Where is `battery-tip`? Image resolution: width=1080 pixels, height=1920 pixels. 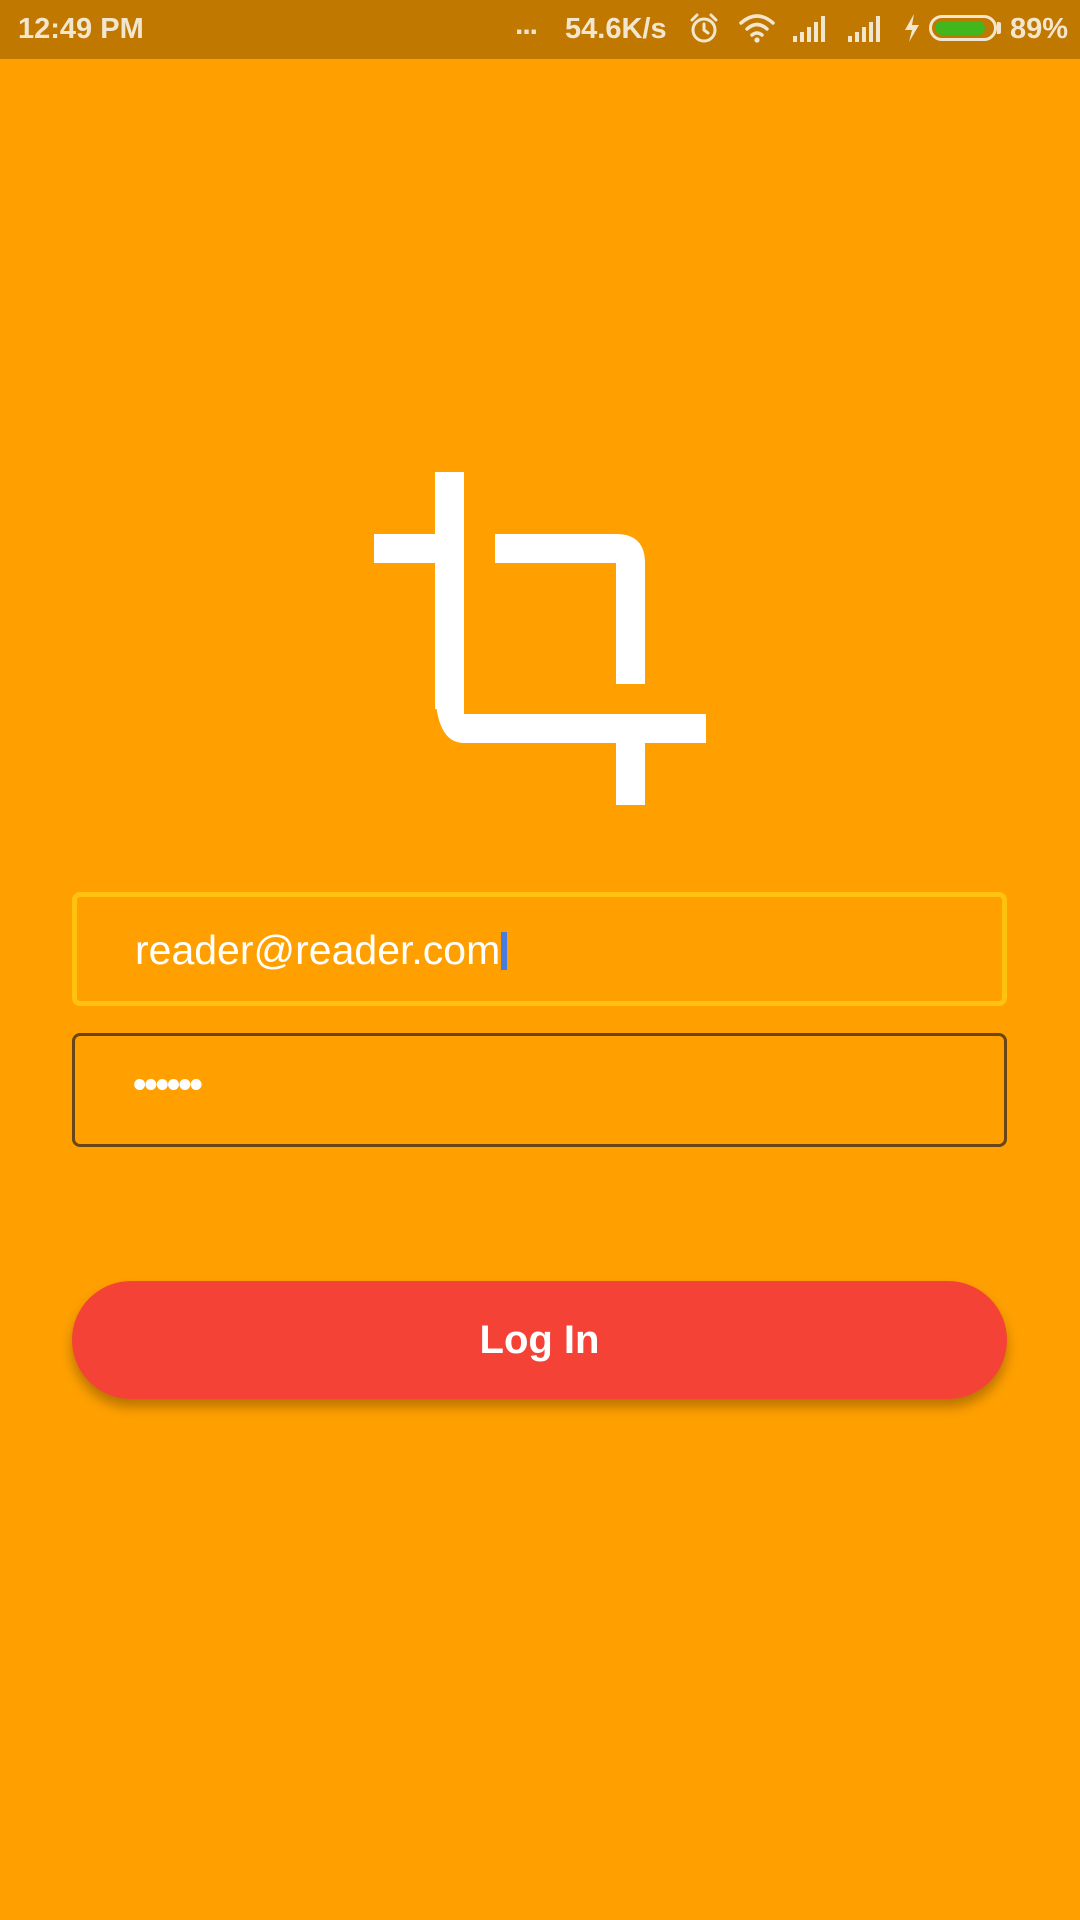 battery-tip is located at coordinates (999, 28).